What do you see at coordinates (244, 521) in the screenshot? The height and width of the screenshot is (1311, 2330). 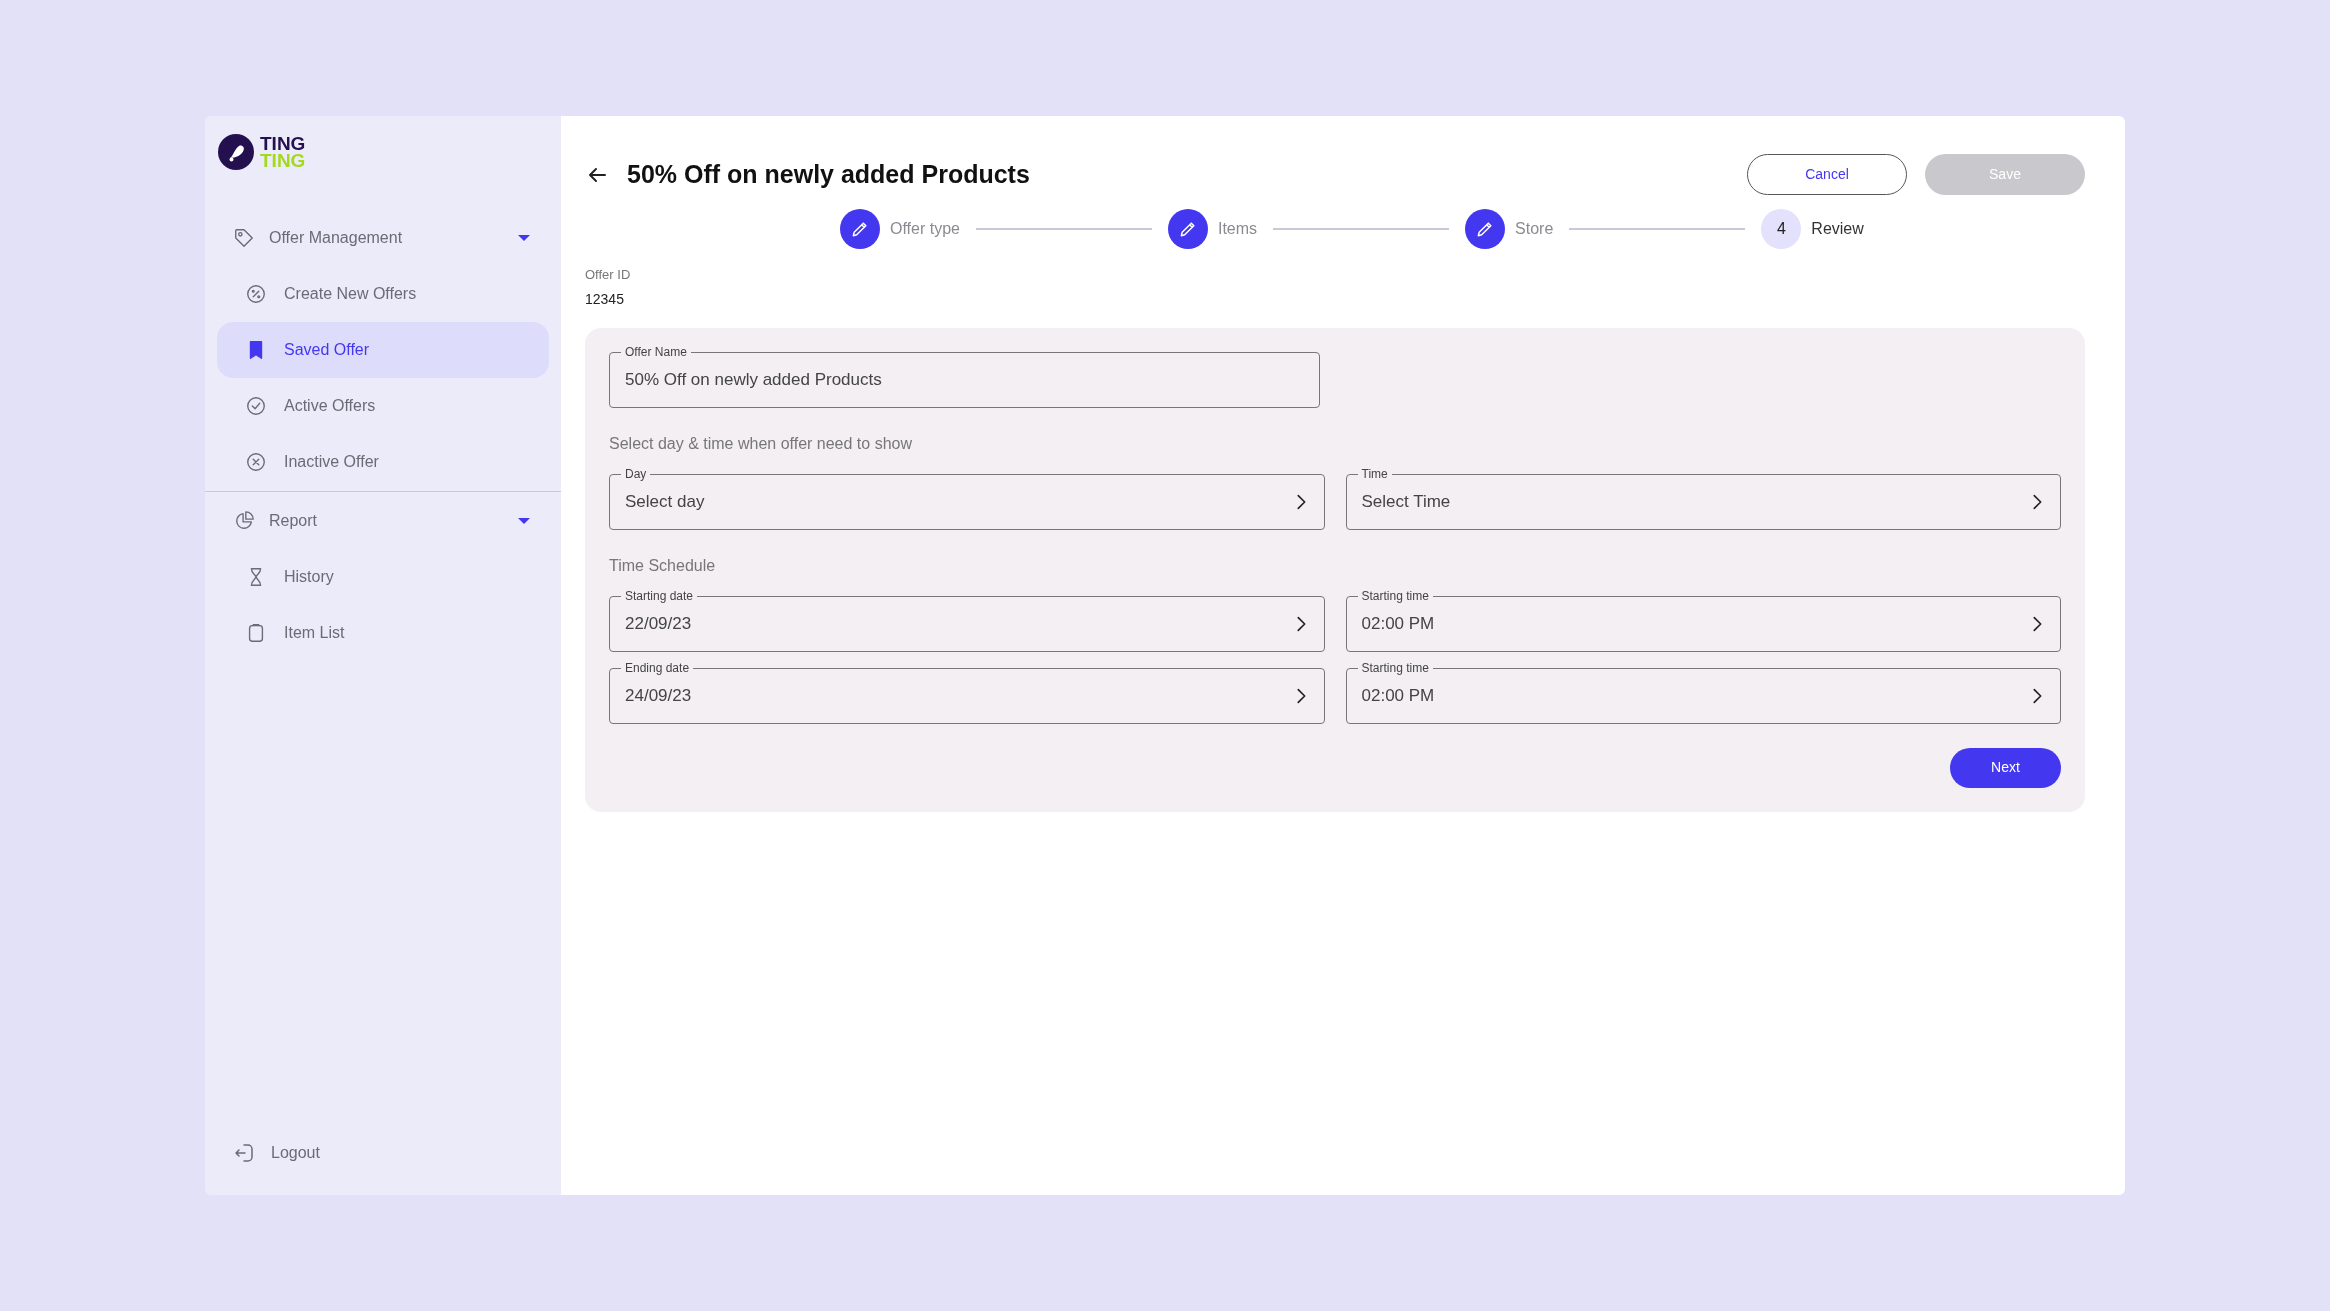 I see `pie-chart-icon` at bounding box center [244, 521].